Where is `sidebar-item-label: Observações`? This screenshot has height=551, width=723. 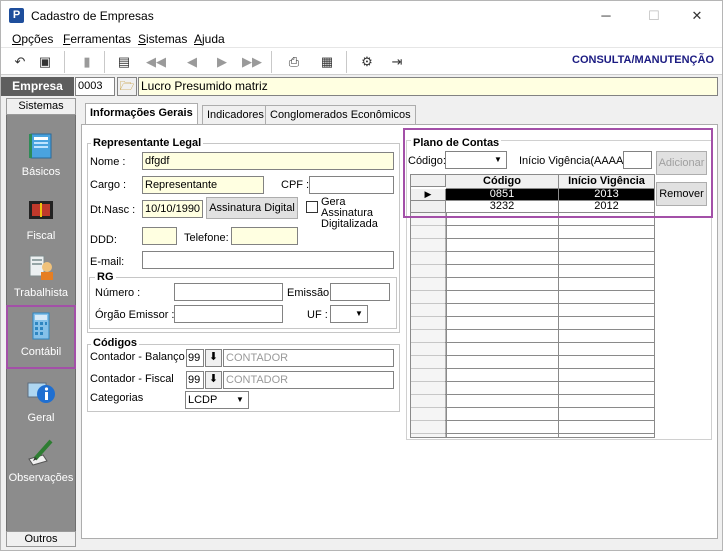
sidebar-item-label: Observações is located at coordinates (41, 478).